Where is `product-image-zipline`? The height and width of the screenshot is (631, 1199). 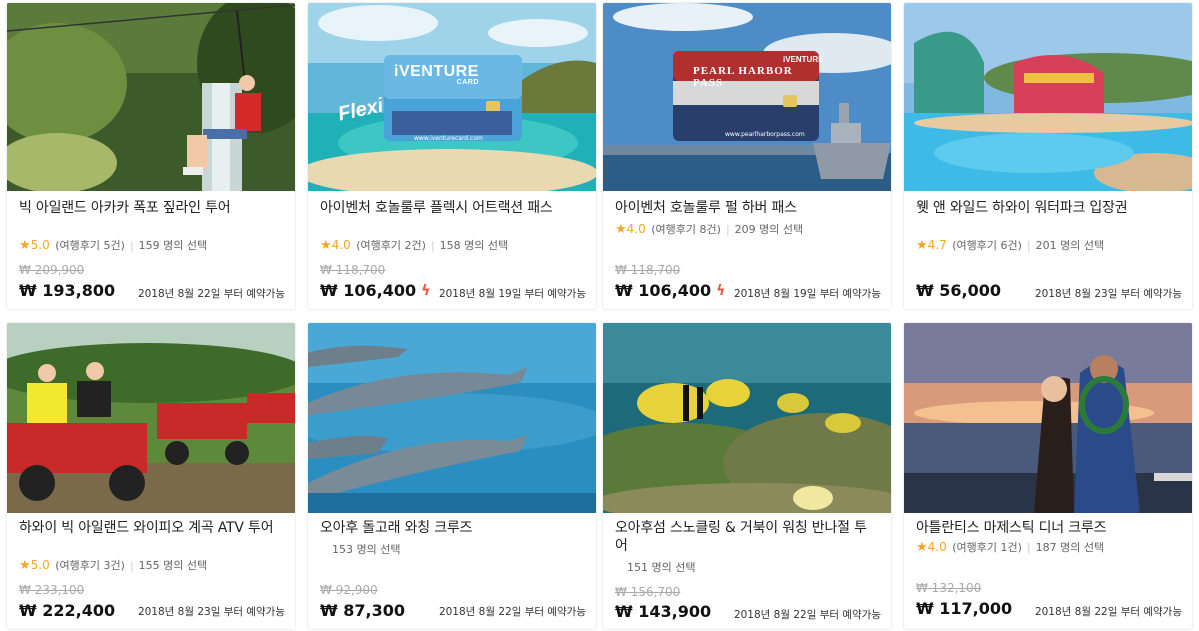
product-image-zipline is located at coordinates (151, 97).